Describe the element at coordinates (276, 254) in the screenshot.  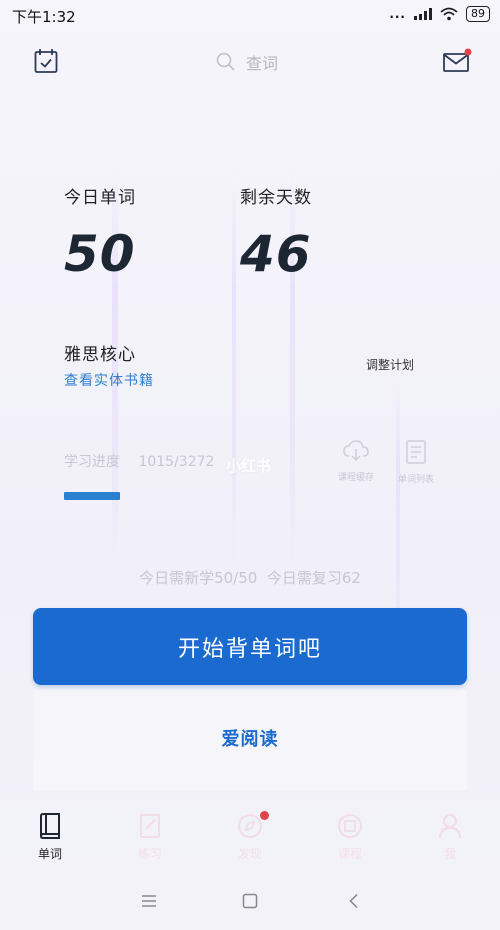
I see `days-left-value: 46` at that location.